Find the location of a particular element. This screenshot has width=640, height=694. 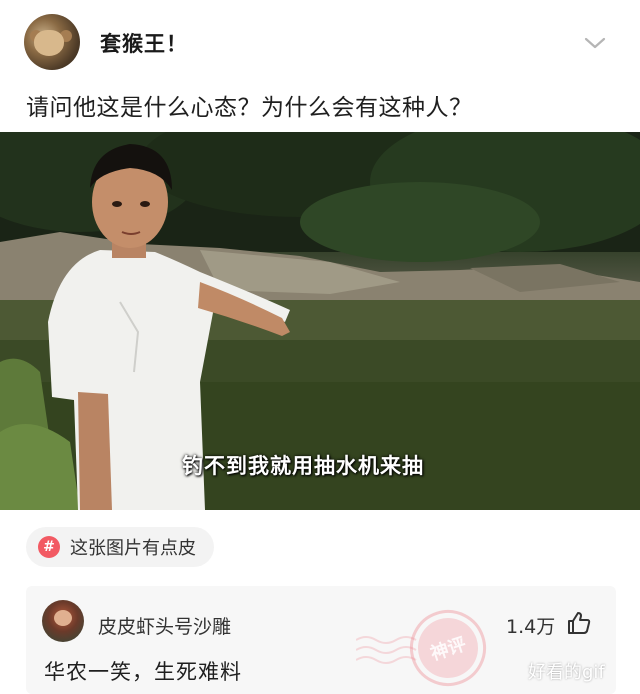

topic-tag-label: 这张图片有点皮 is located at coordinates (133, 548).